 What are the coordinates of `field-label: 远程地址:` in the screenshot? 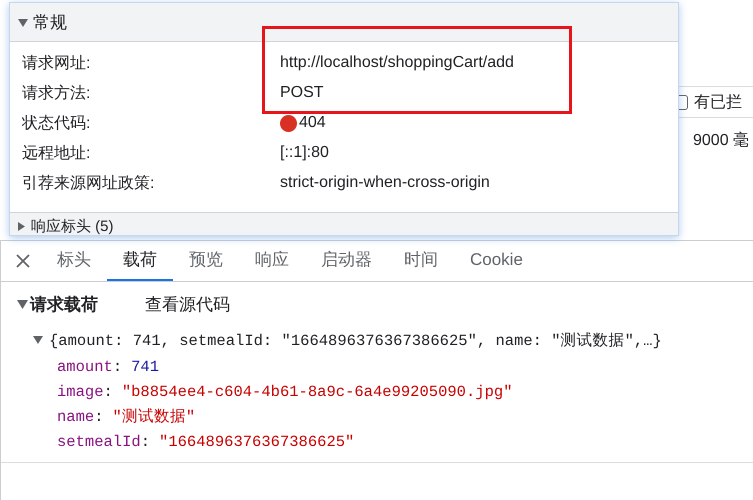 It's located at (56, 154).